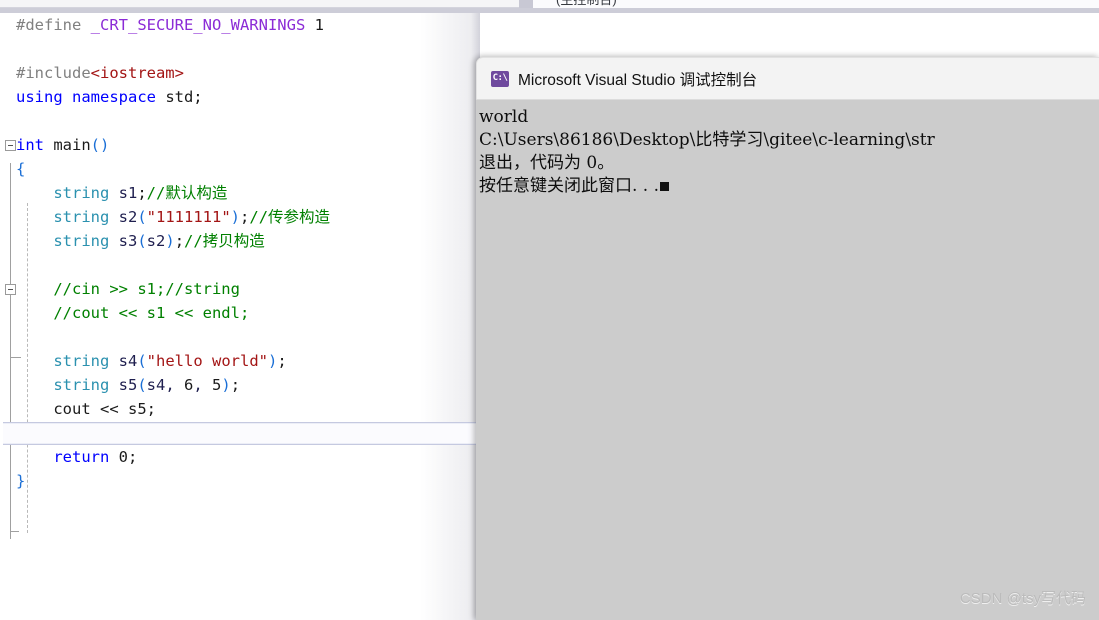 Image resolution: width=1099 pixels, height=620 pixels. Describe the element at coordinates (259, 4) in the screenshot. I see `clipped-toolbar-left-segment` at that location.